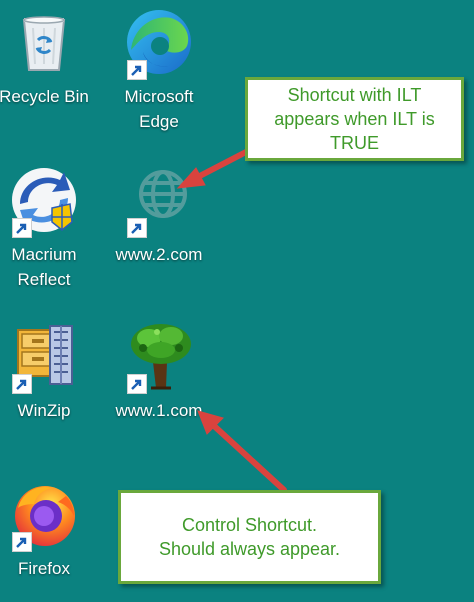 This screenshot has height=602, width=474. What do you see at coordinates (159, 201) in the screenshot?
I see `globe-icon` at bounding box center [159, 201].